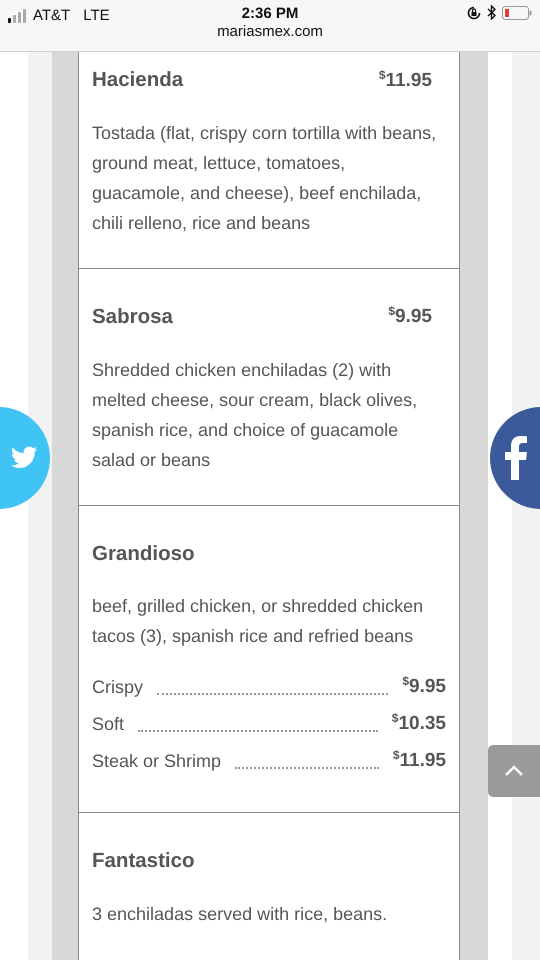 This screenshot has height=960, width=540. I want to click on signal-icon, so click(18, 16).